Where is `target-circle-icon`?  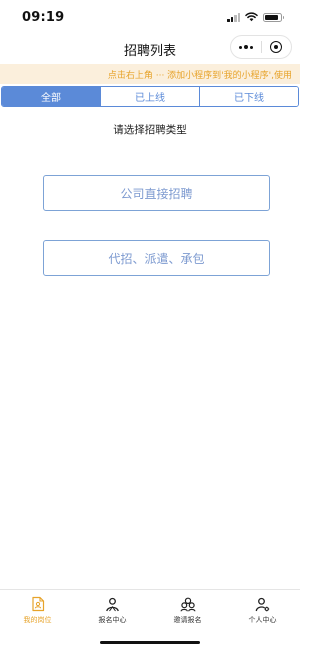 target-circle-icon is located at coordinates (276, 47).